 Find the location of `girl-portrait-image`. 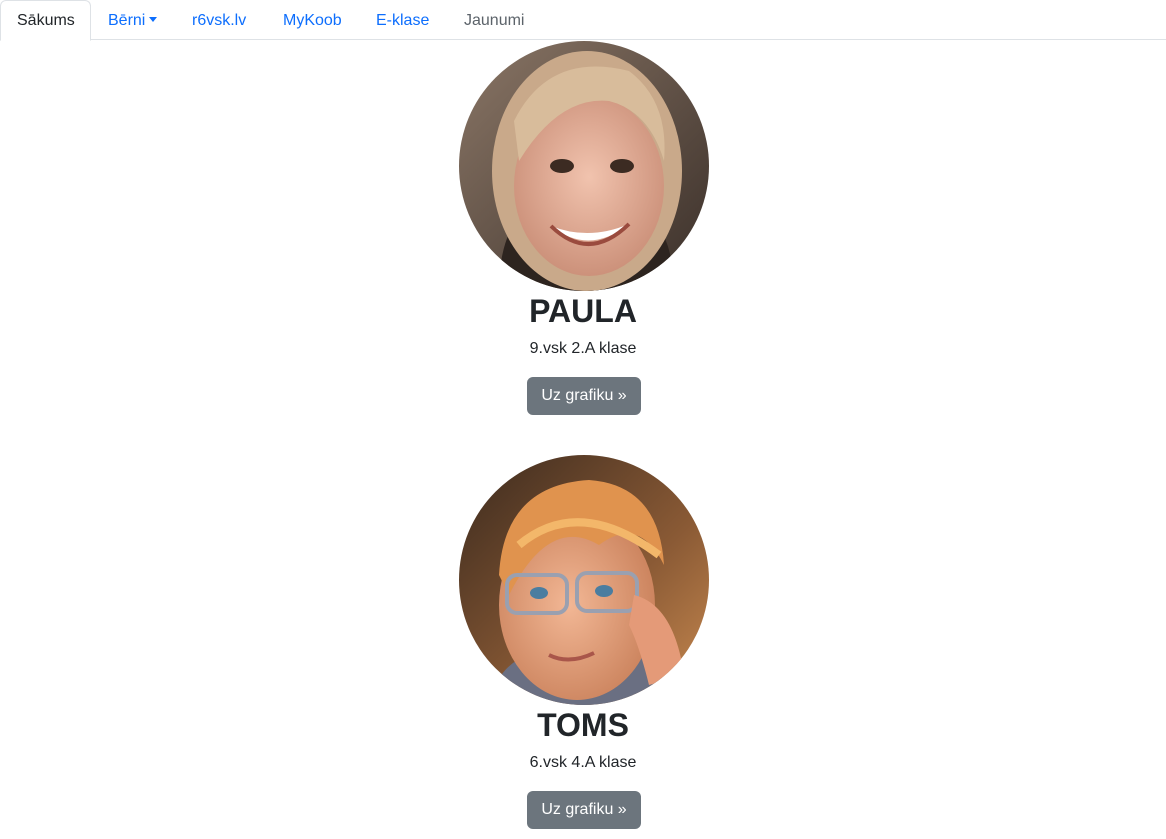

girl-portrait-image is located at coordinates (584, 166).